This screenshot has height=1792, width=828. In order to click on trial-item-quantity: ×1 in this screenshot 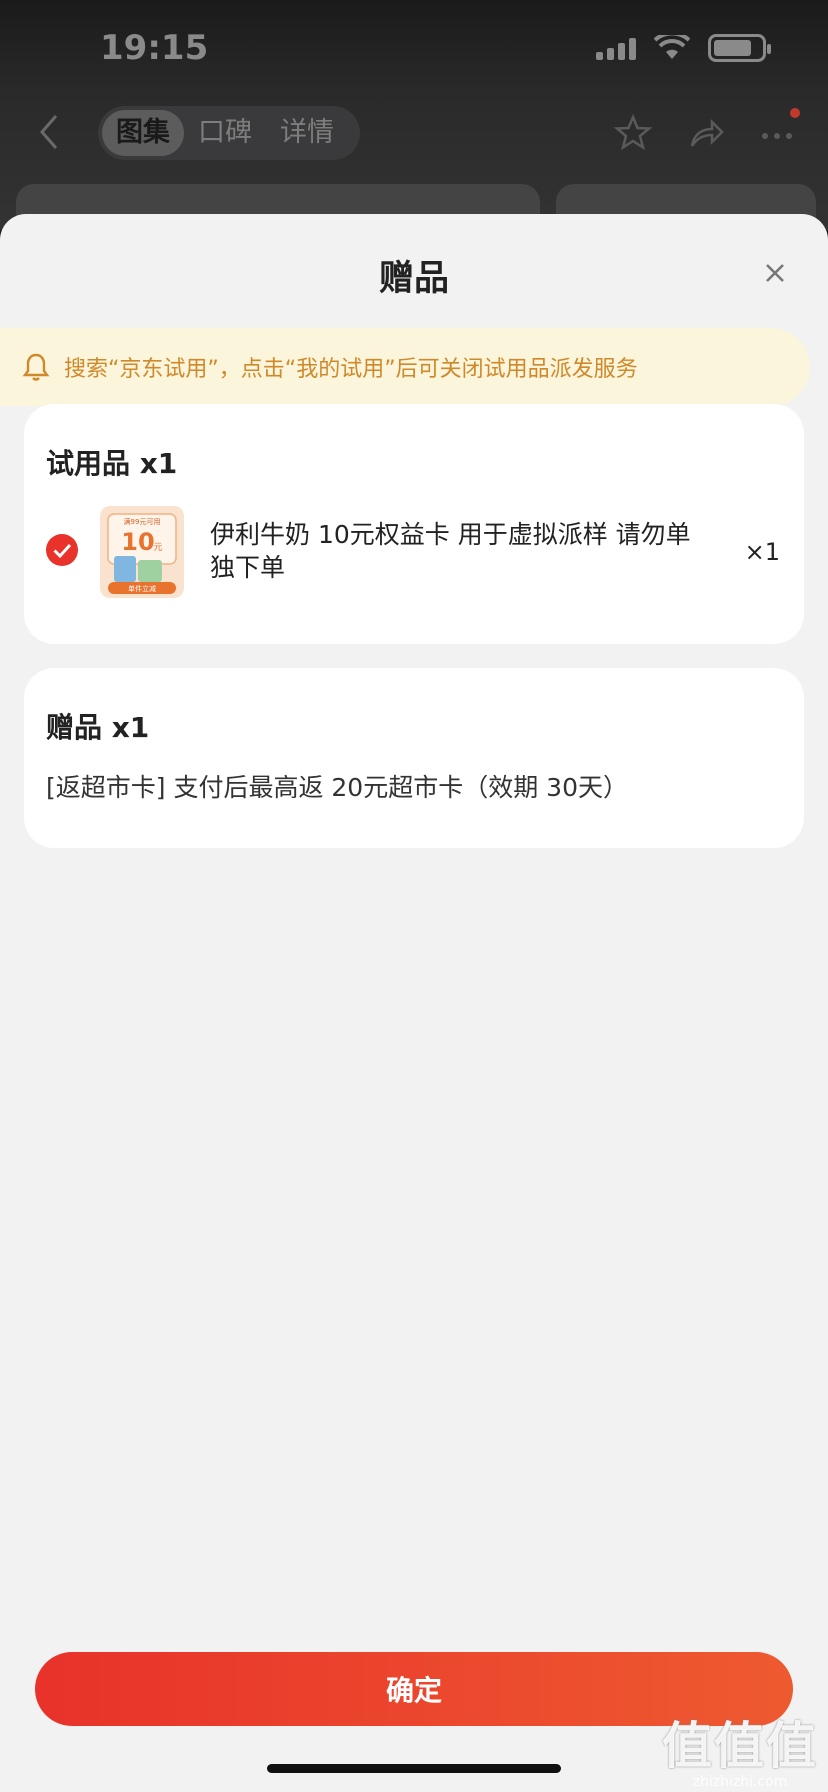, I will do `click(762, 552)`.